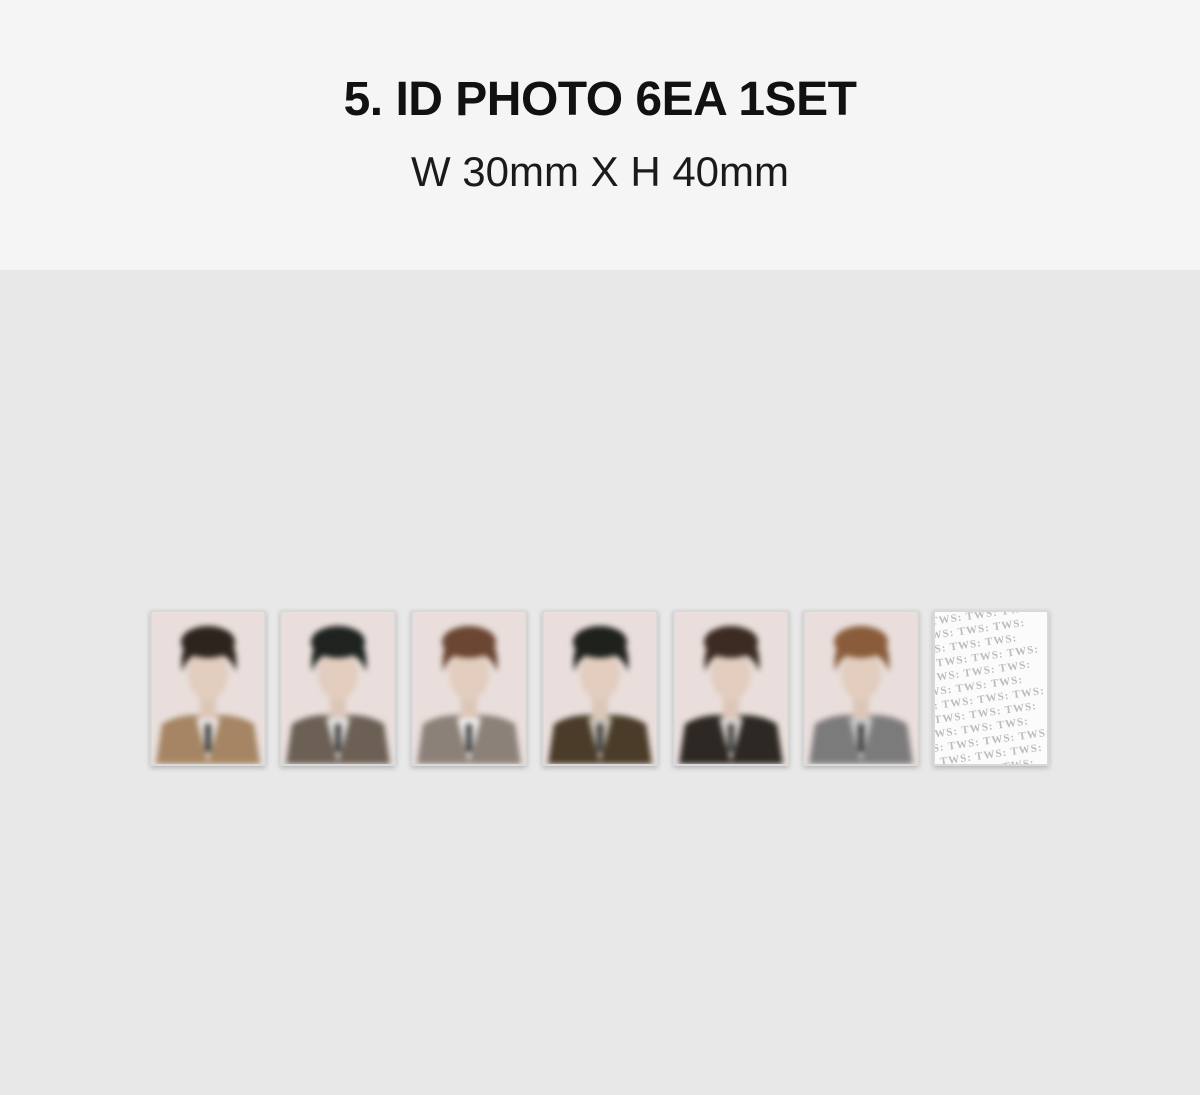 Image resolution: width=1200 pixels, height=1095 pixels. Describe the element at coordinates (600, 171) in the screenshot. I see `size-subtitle: W 30mm X H 40mm` at that location.